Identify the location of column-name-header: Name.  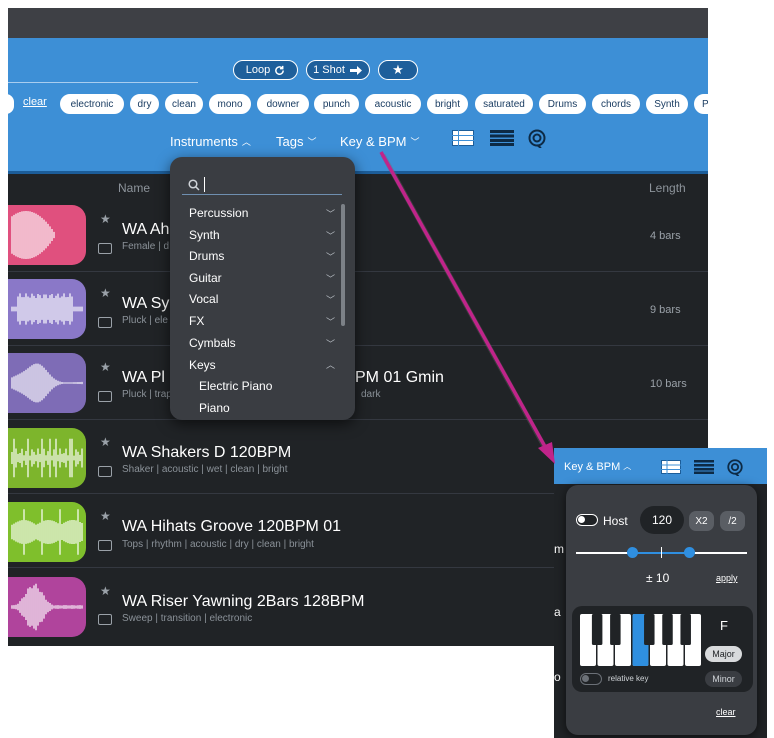
(134, 188).